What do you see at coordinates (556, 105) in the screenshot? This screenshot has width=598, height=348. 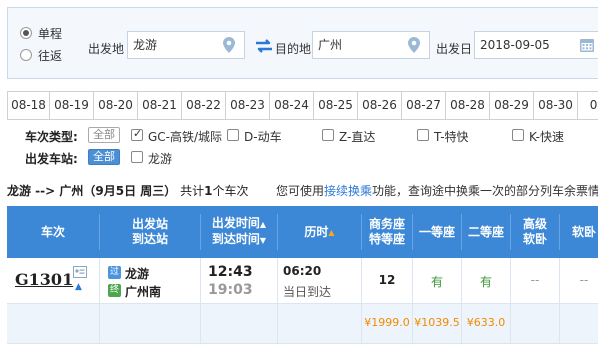 I see `date-tab: 08-30` at bounding box center [556, 105].